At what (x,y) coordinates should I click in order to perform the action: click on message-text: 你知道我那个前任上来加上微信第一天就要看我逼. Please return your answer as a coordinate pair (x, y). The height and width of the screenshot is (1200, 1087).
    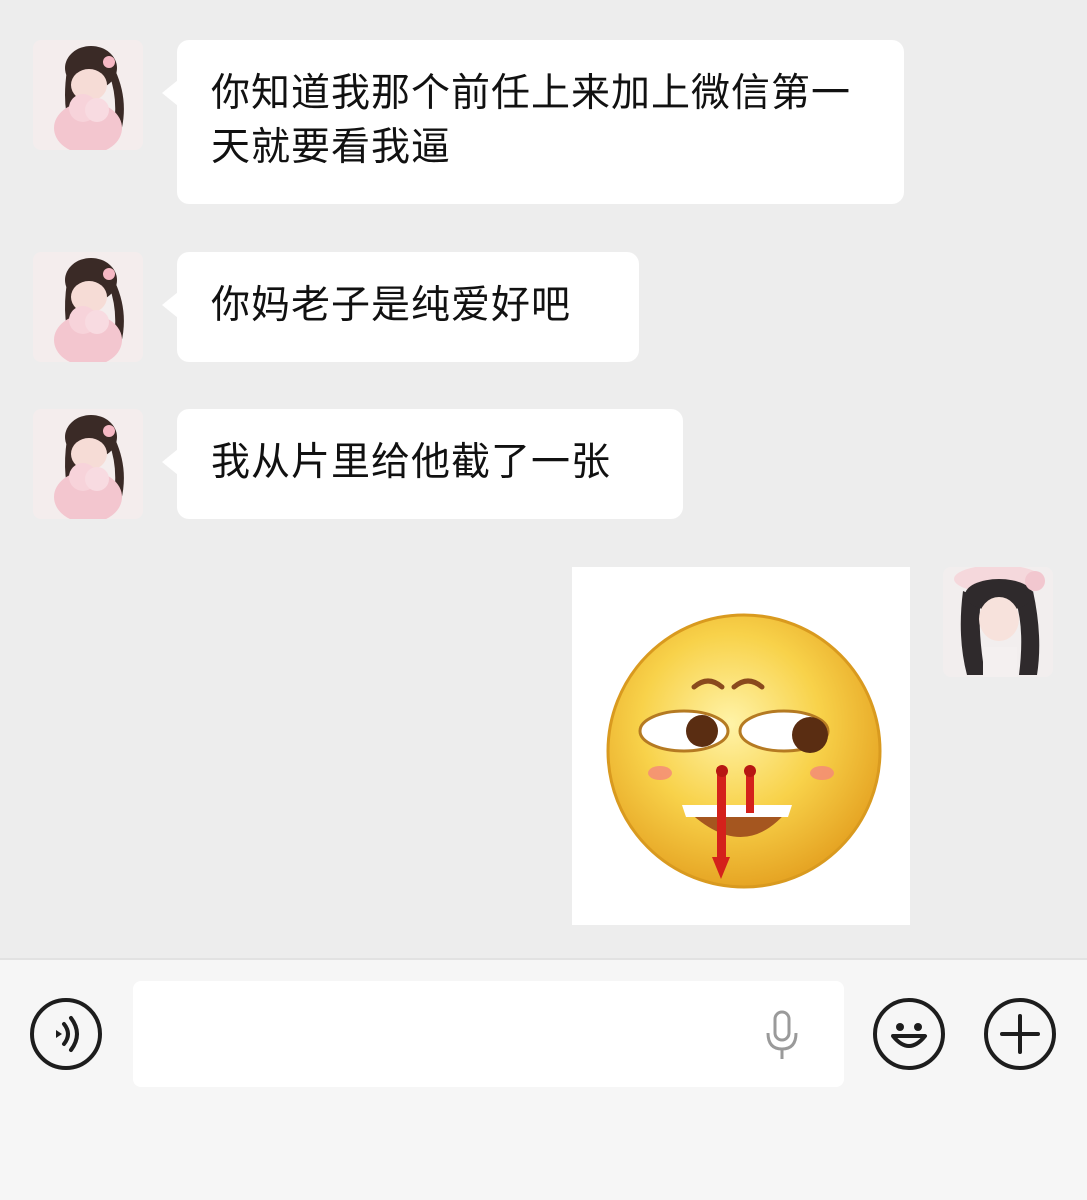
    Looking at the image, I should click on (531, 120).